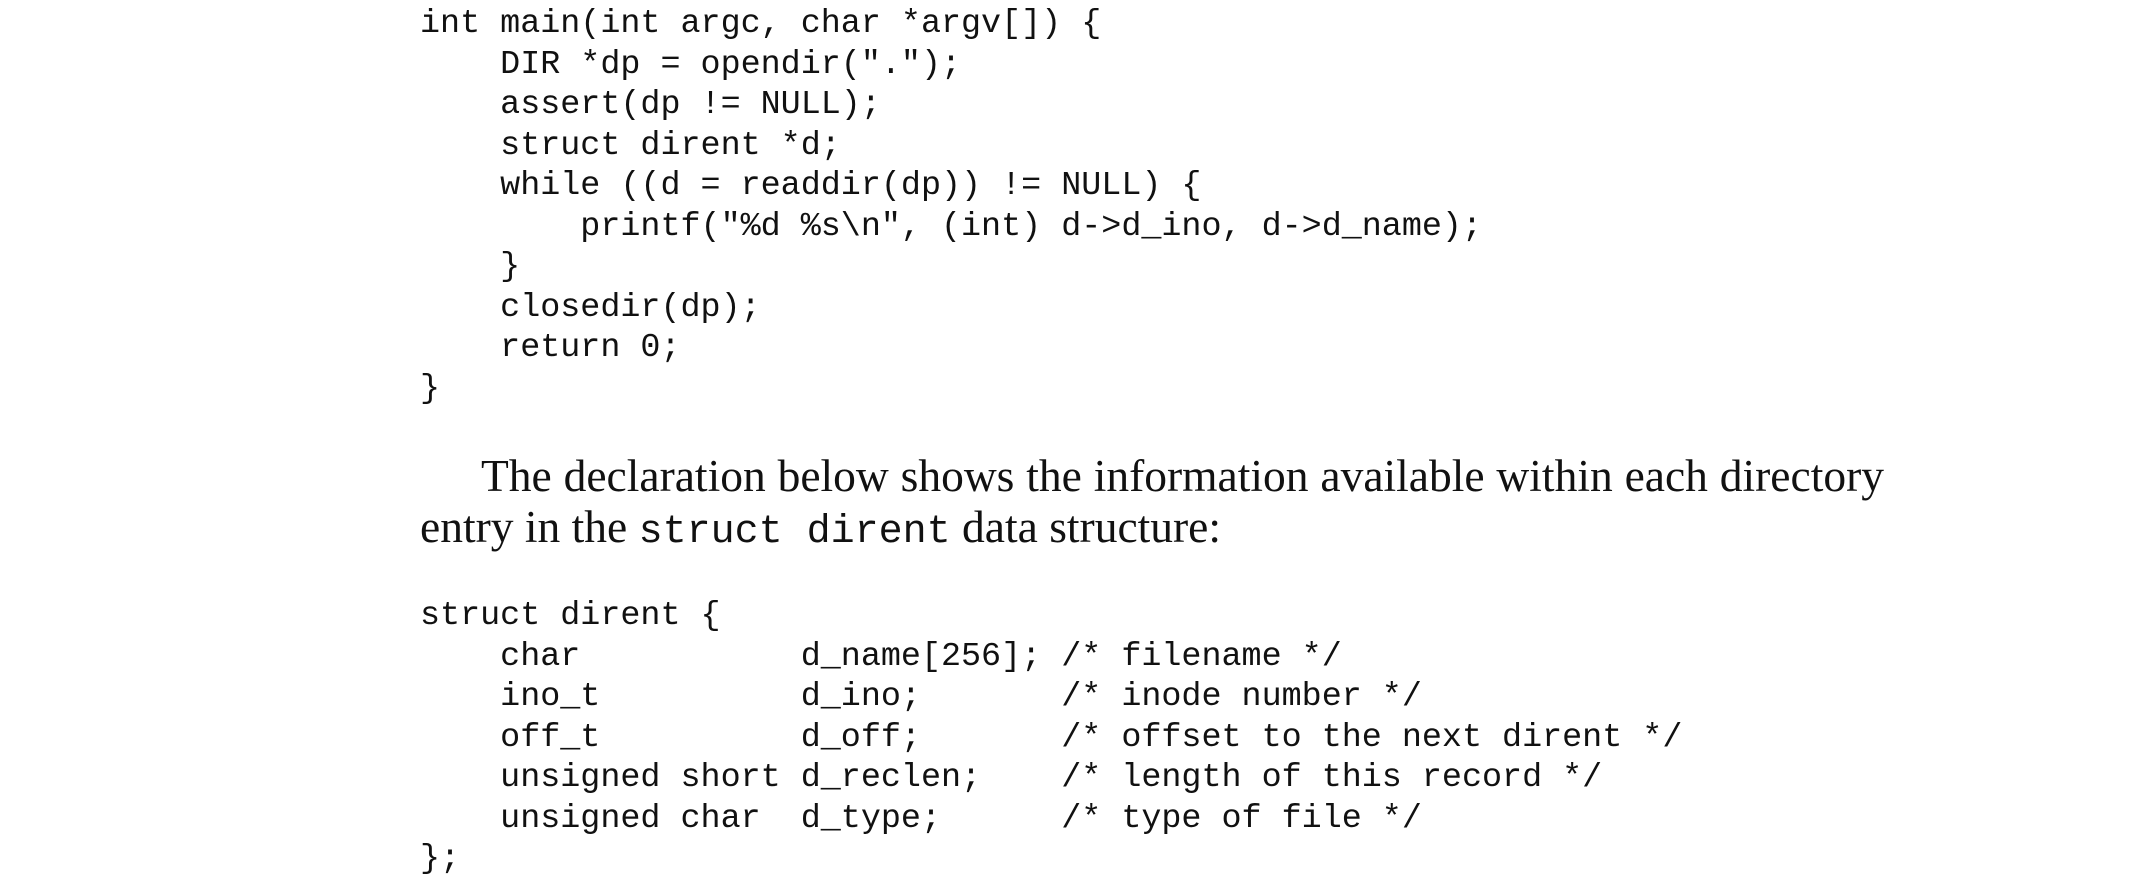  I want to click on code-line: return 0;, so click(550, 348).